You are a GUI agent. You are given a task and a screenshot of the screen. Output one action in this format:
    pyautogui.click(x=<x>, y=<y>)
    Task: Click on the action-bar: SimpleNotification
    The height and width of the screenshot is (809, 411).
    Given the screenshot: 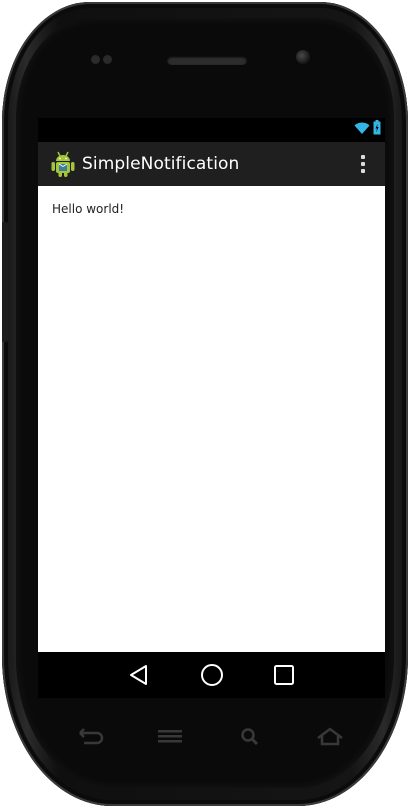 What is the action you would take?
    pyautogui.click(x=211, y=164)
    